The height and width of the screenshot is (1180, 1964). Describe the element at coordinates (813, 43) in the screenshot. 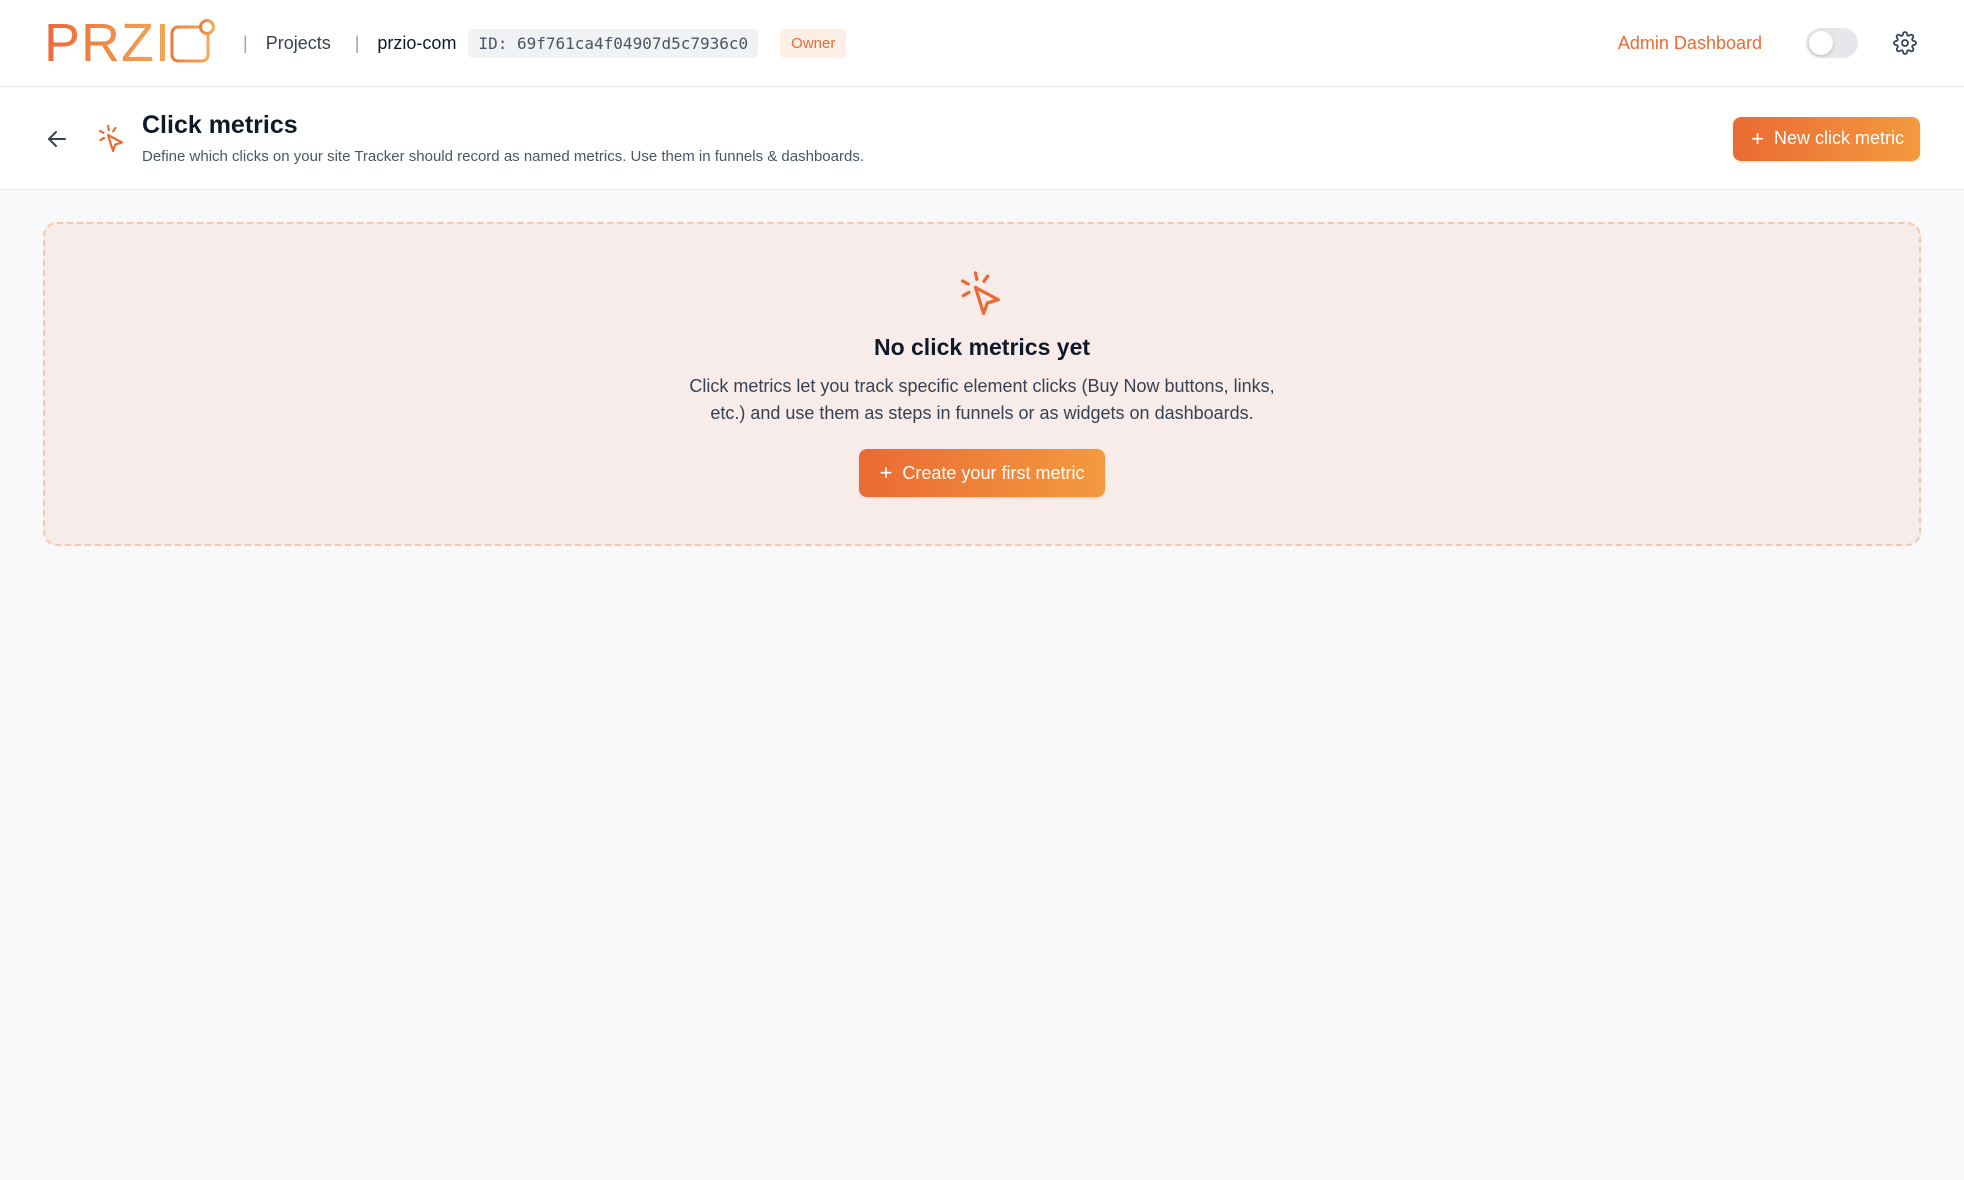

I see `role-badge: Owner` at that location.